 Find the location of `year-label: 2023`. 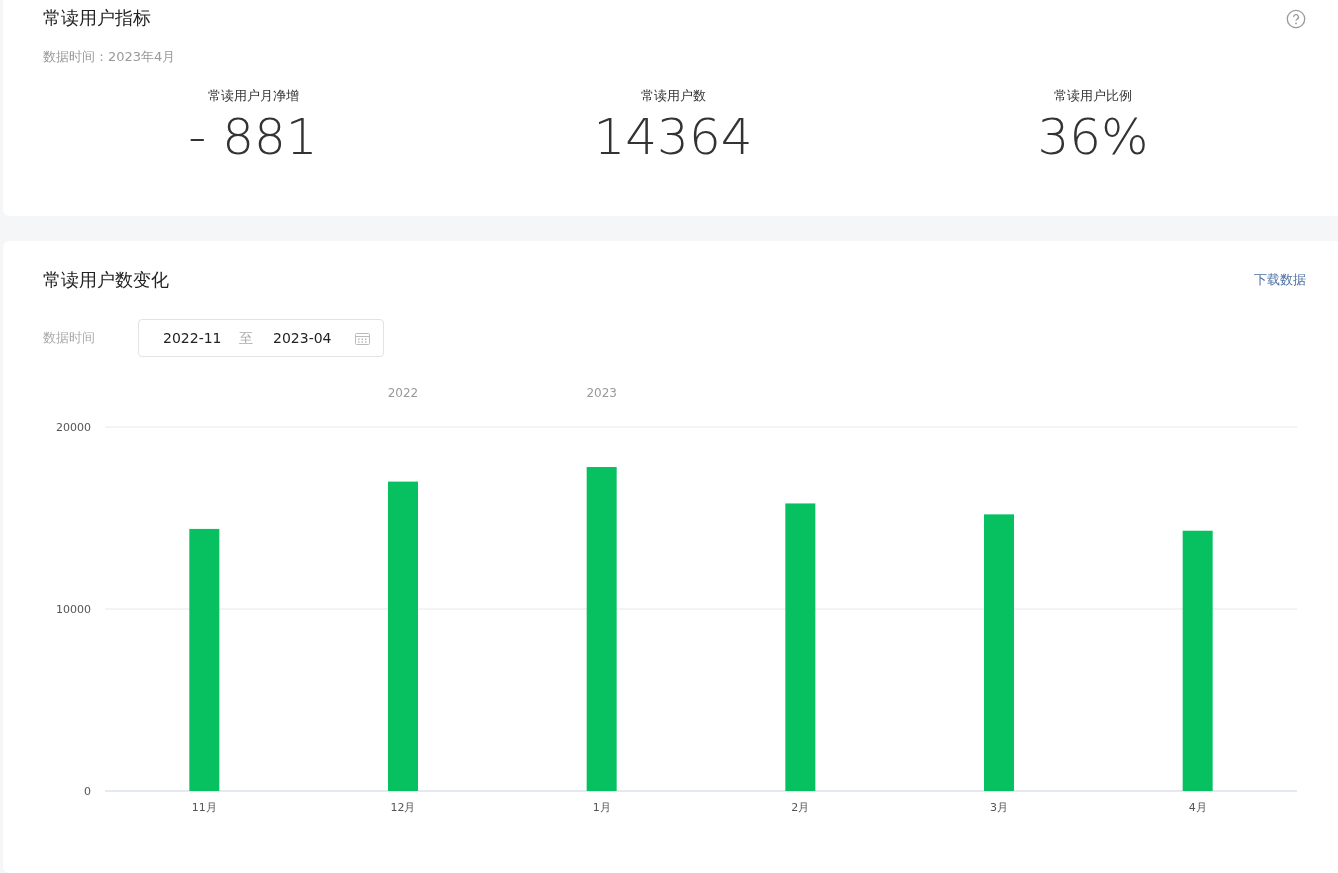

year-label: 2023 is located at coordinates (601, 393).